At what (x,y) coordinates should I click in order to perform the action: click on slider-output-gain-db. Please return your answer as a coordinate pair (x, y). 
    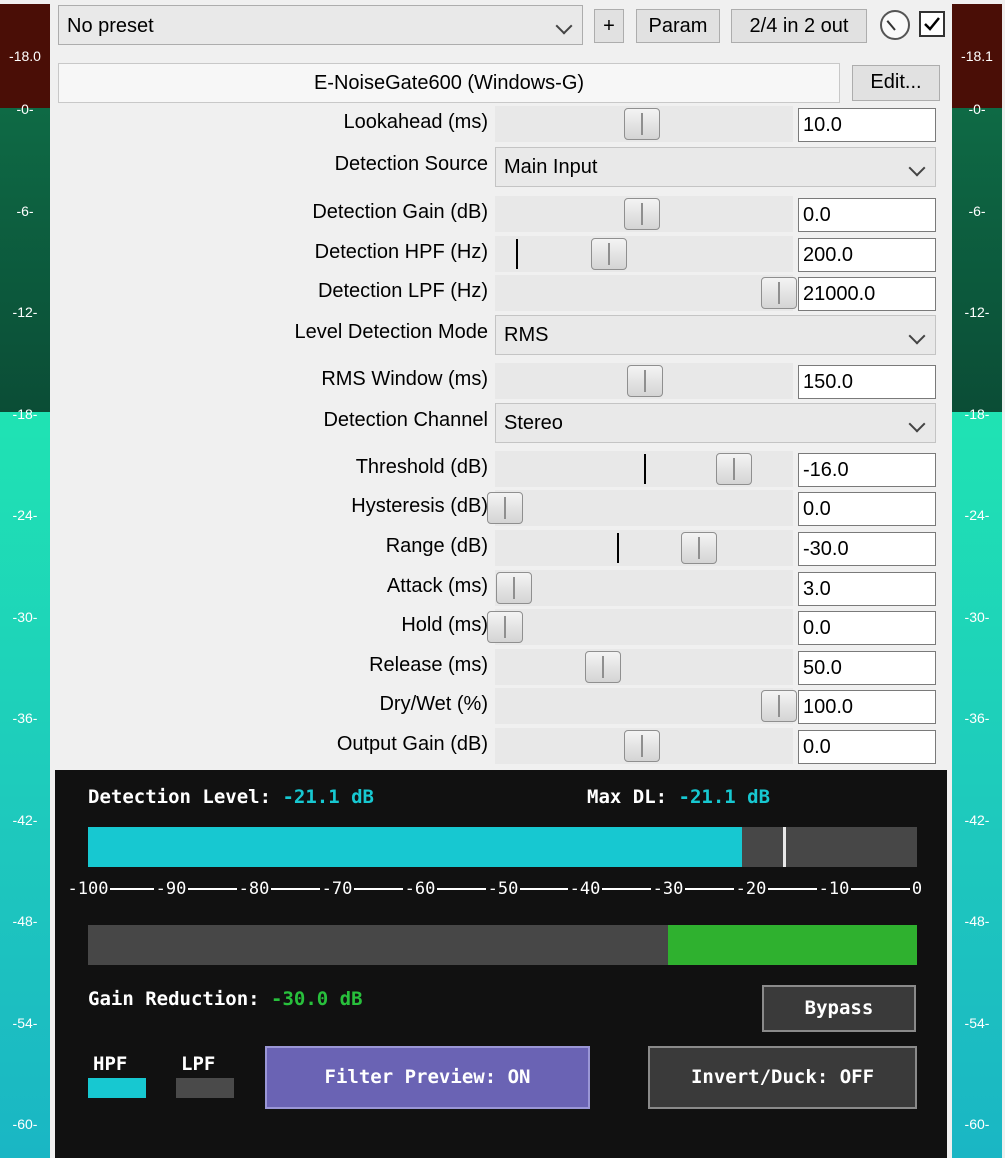
    Looking at the image, I should click on (644, 746).